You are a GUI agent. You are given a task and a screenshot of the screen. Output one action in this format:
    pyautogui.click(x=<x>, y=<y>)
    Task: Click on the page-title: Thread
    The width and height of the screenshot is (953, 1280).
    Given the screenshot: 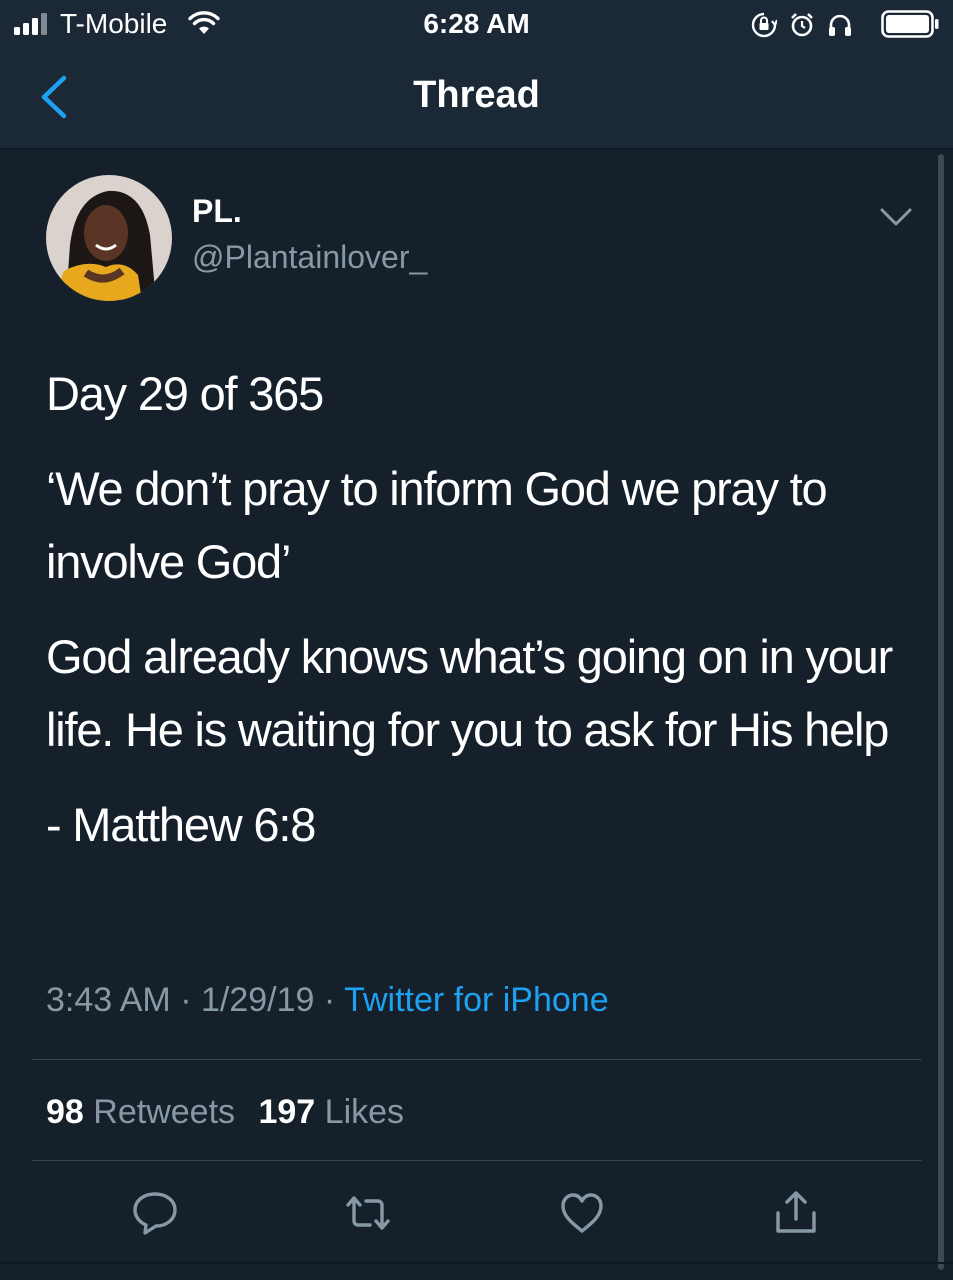 What is the action you would take?
    pyautogui.click(x=476, y=95)
    